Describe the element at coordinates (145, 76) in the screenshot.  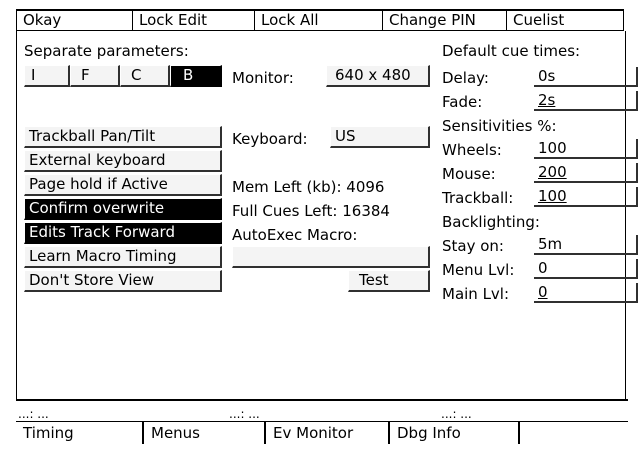
I see `param-c-button: C` at that location.